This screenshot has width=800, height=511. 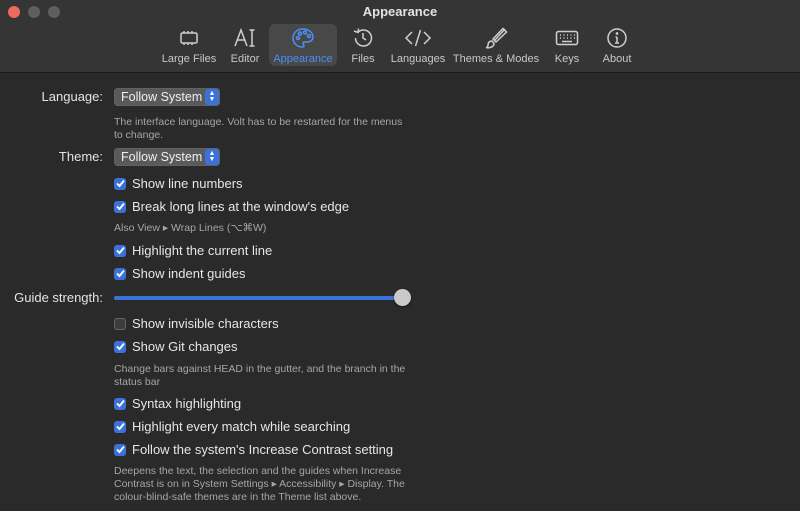 What do you see at coordinates (205, 323) in the screenshot?
I see `checkbox-label: Show invisible characters` at bounding box center [205, 323].